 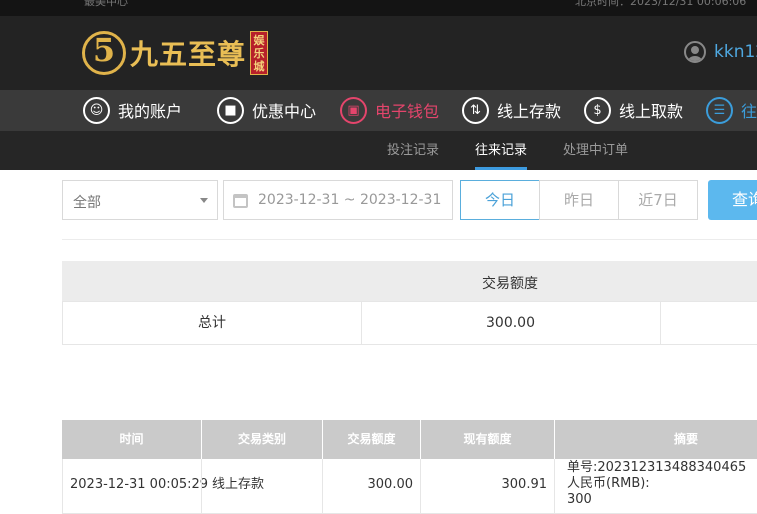 I want to click on column-header: 现有额度, so click(x=487, y=439).